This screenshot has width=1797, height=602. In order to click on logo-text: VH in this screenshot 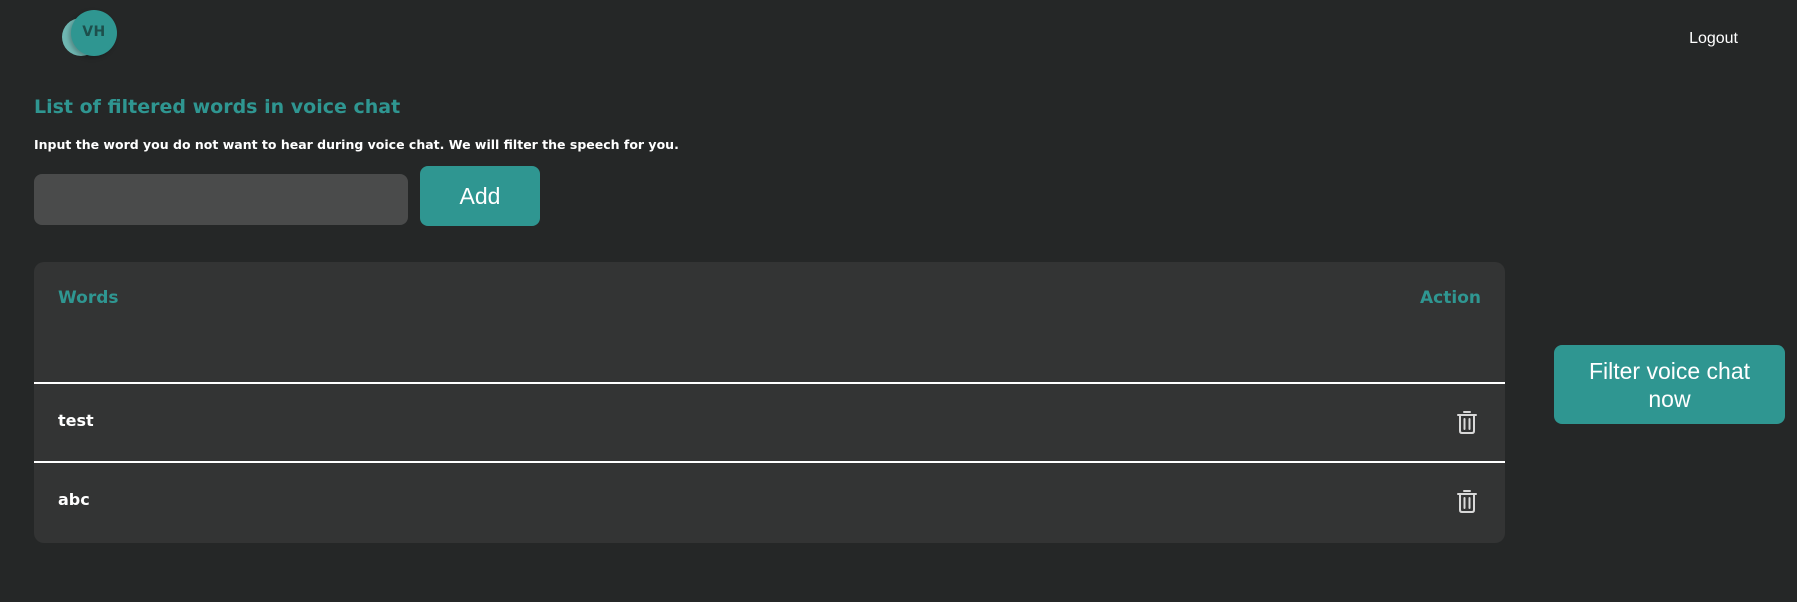, I will do `click(94, 32)`.